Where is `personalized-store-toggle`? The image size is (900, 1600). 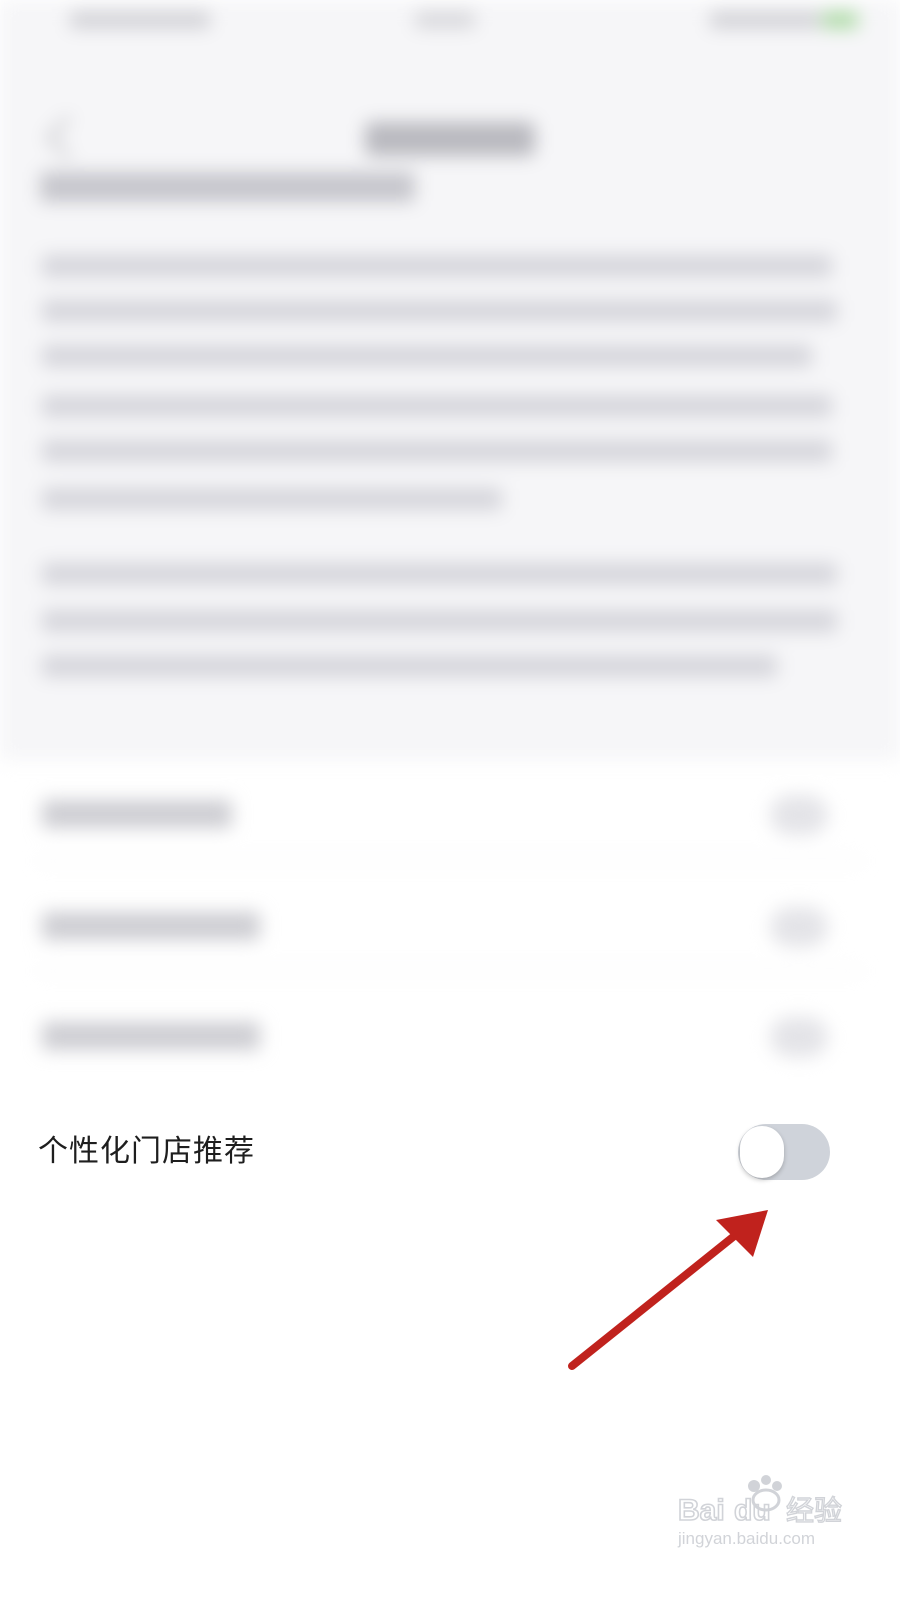 personalized-store-toggle is located at coordinates (784, 1152).